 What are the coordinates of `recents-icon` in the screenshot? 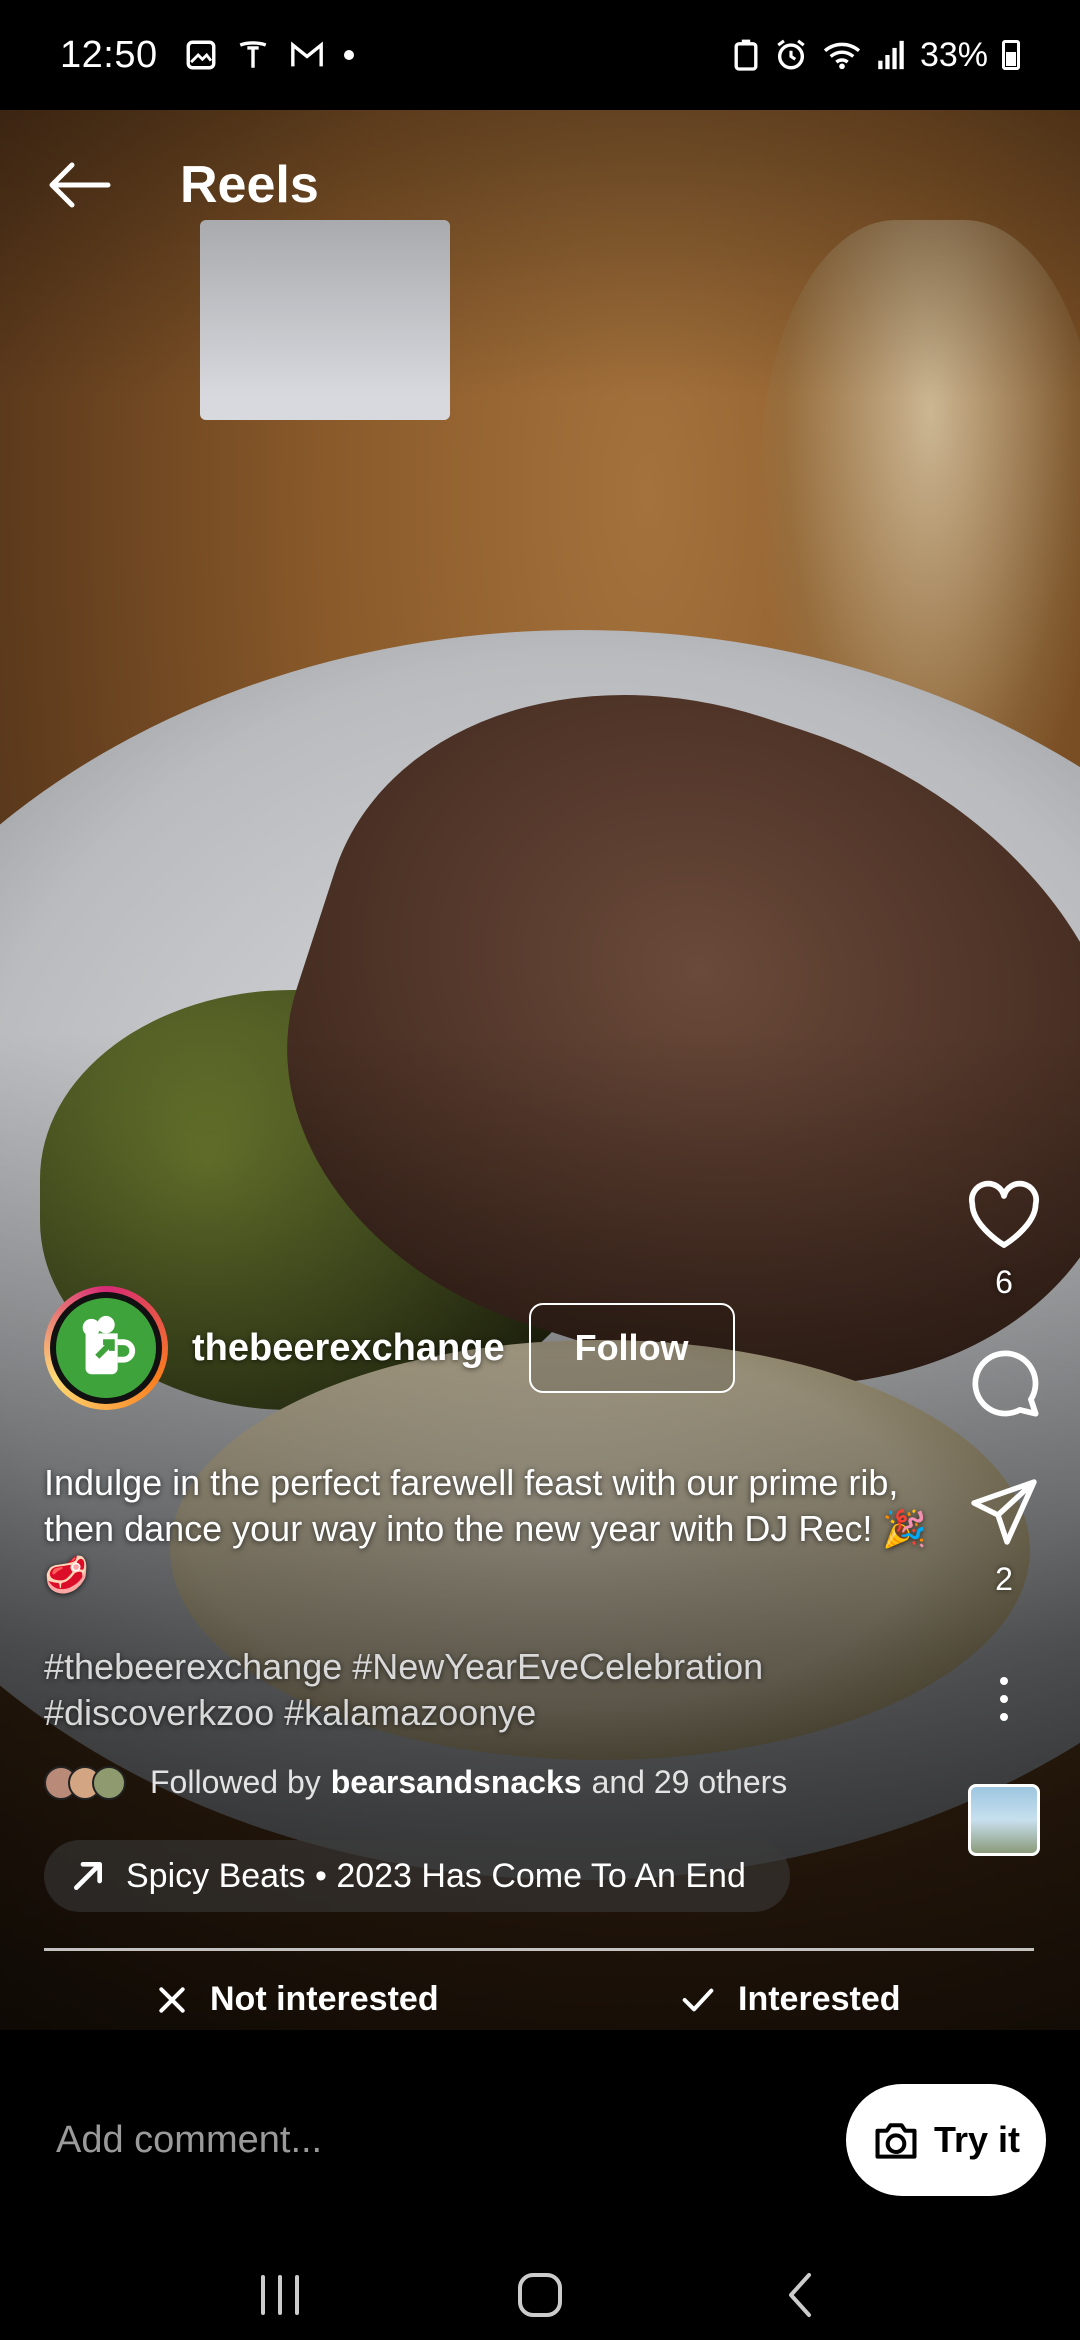 It's located at (280, 2295).